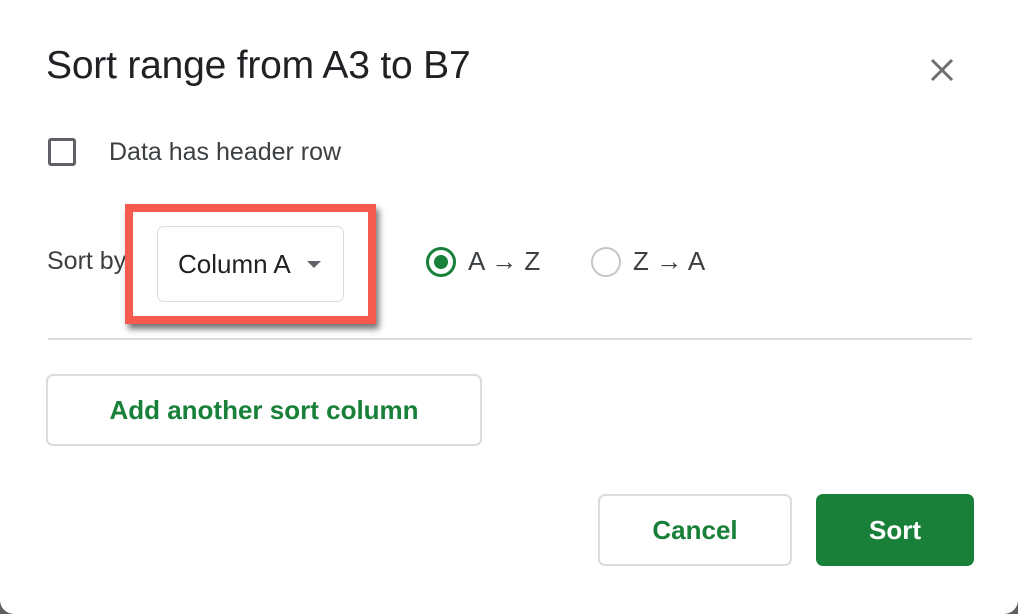 The image size is (1018, 614). Describe the element at coordinates (510, 339) in the screenshot. I see `divider` at that location.